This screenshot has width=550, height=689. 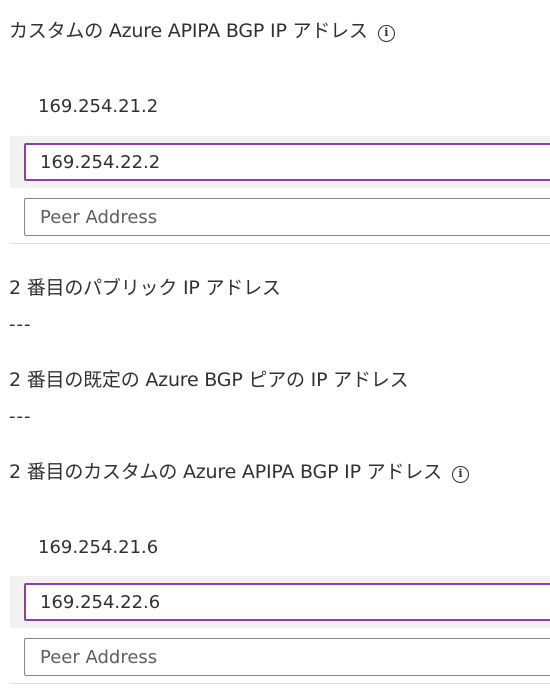 I want to click on secondary-public-ip-value: ---, so click(x=20, y=324).